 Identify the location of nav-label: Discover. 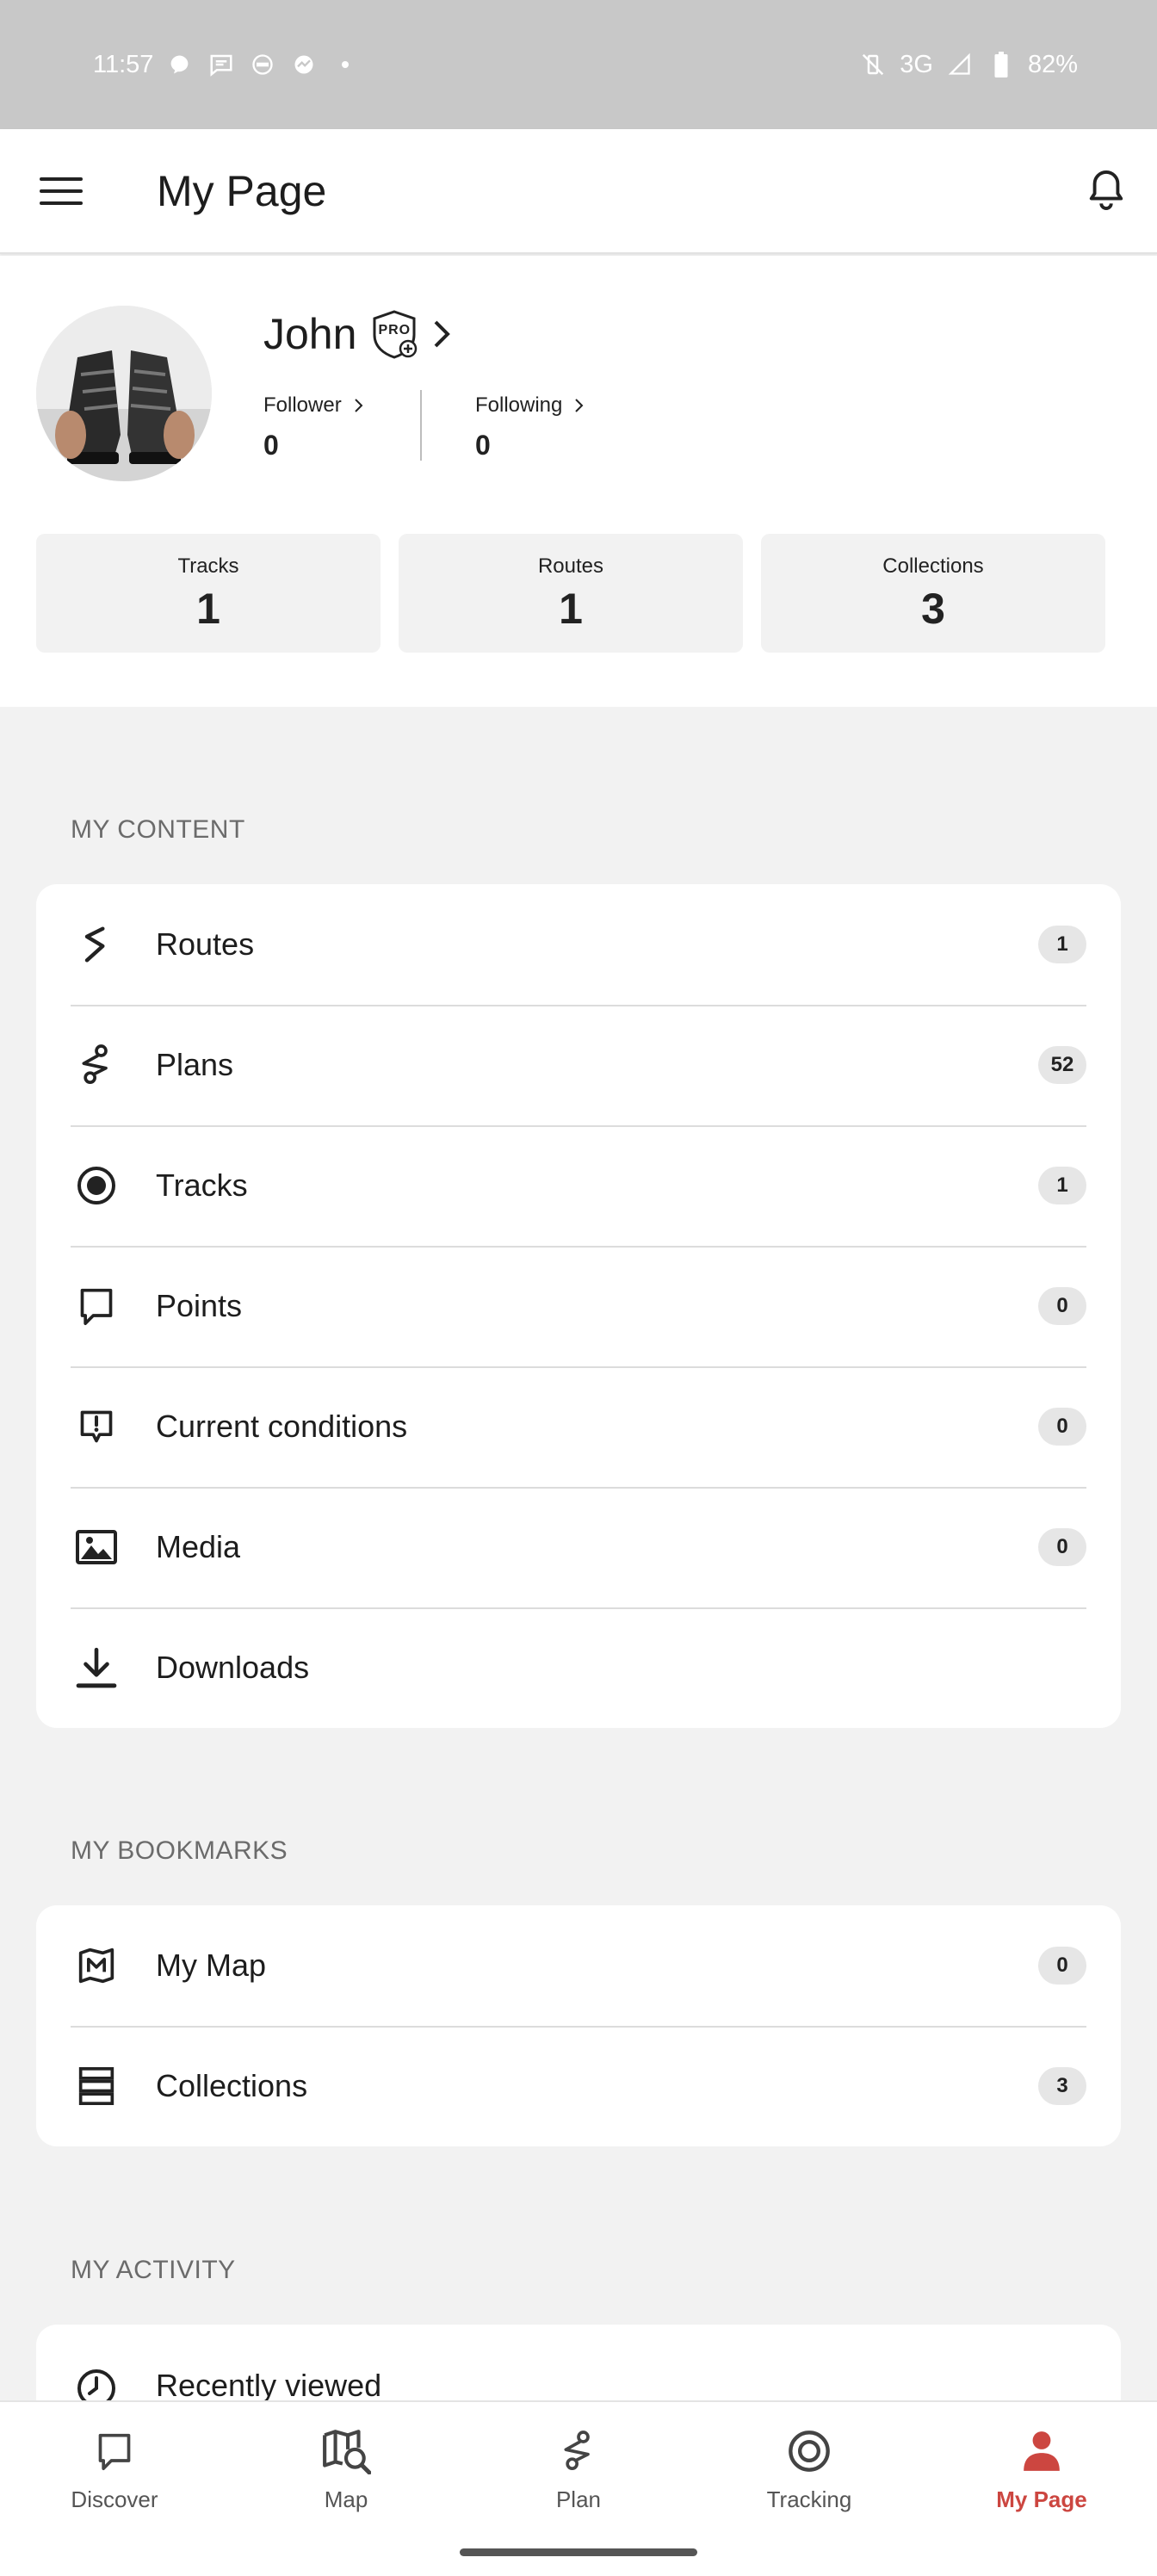
(114, 2499).